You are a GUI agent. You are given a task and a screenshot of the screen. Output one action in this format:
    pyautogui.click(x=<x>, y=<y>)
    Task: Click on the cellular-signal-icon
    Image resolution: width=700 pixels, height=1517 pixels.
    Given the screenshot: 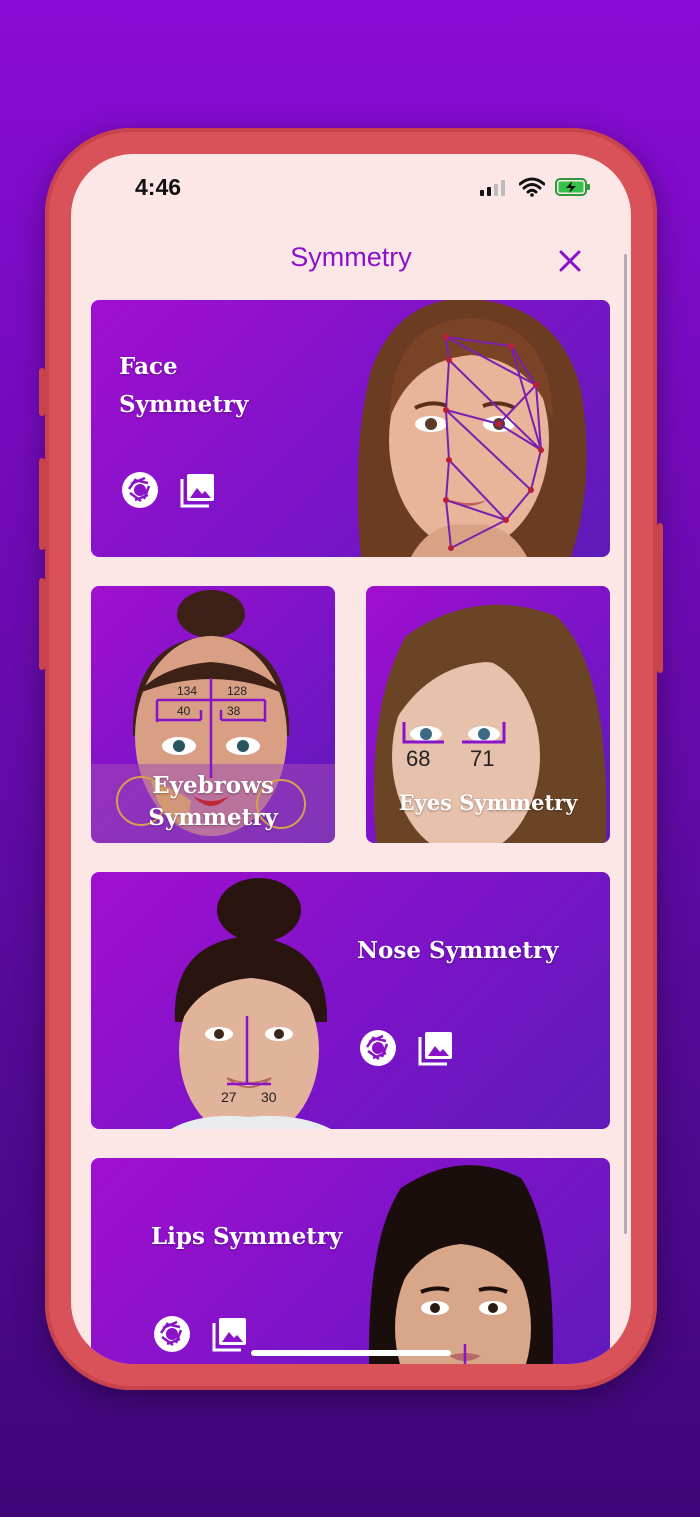 What is the action you would take?
    pyautogui.click(x=492, y=188)
    